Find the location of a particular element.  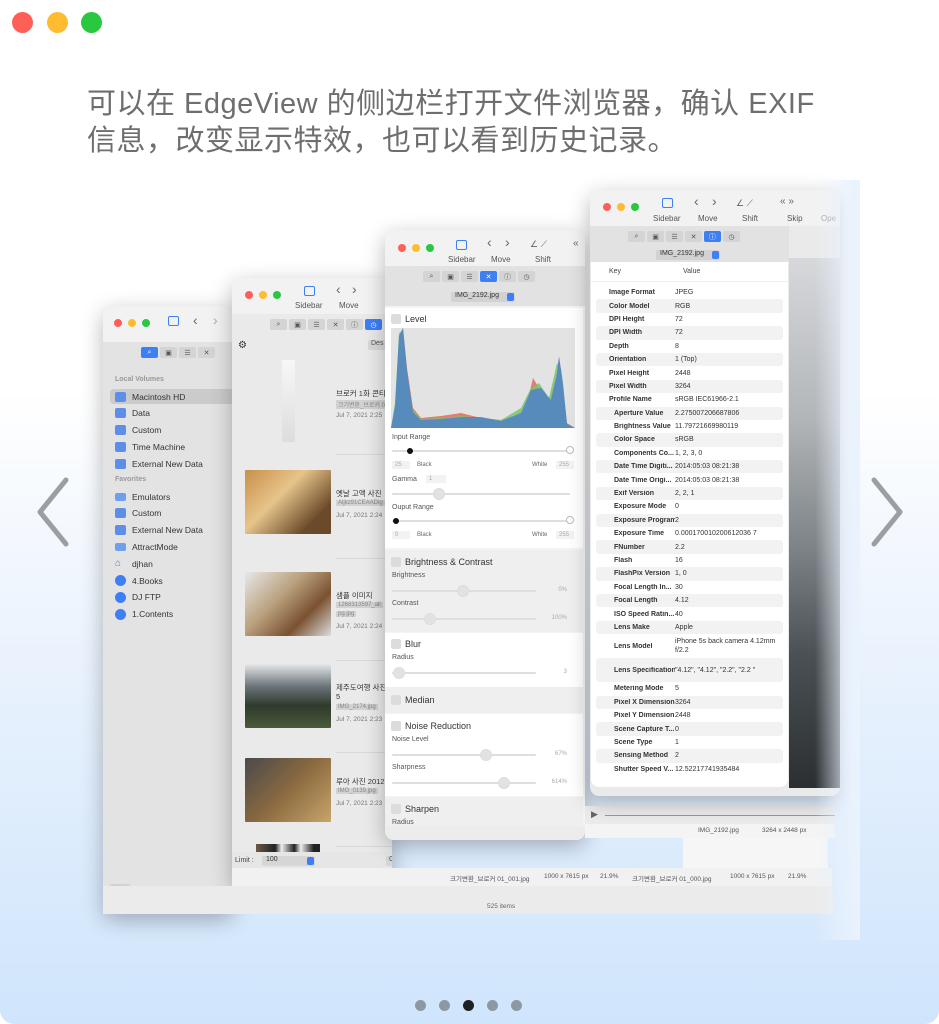

window-close-button is located at coordinates (22, 22).